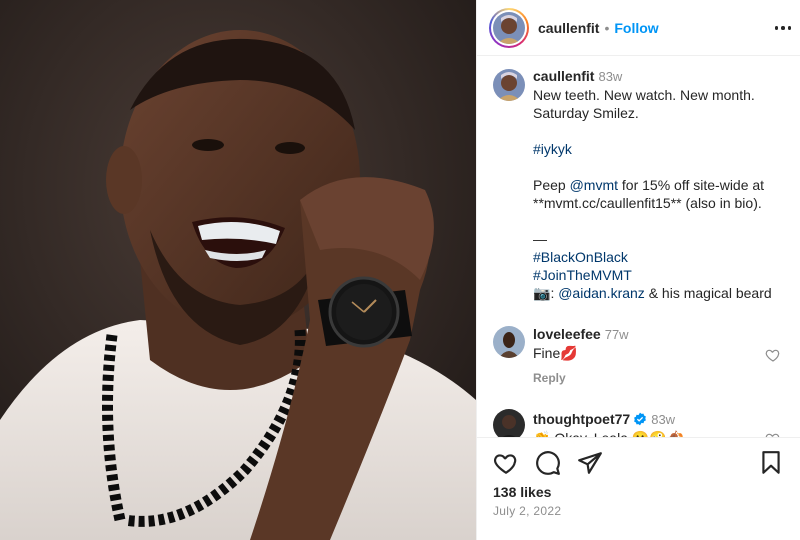 The image size is (800, 540). Describe the element at coordinates (590, 463) in the screenshot. I see `share-icon` at that location.